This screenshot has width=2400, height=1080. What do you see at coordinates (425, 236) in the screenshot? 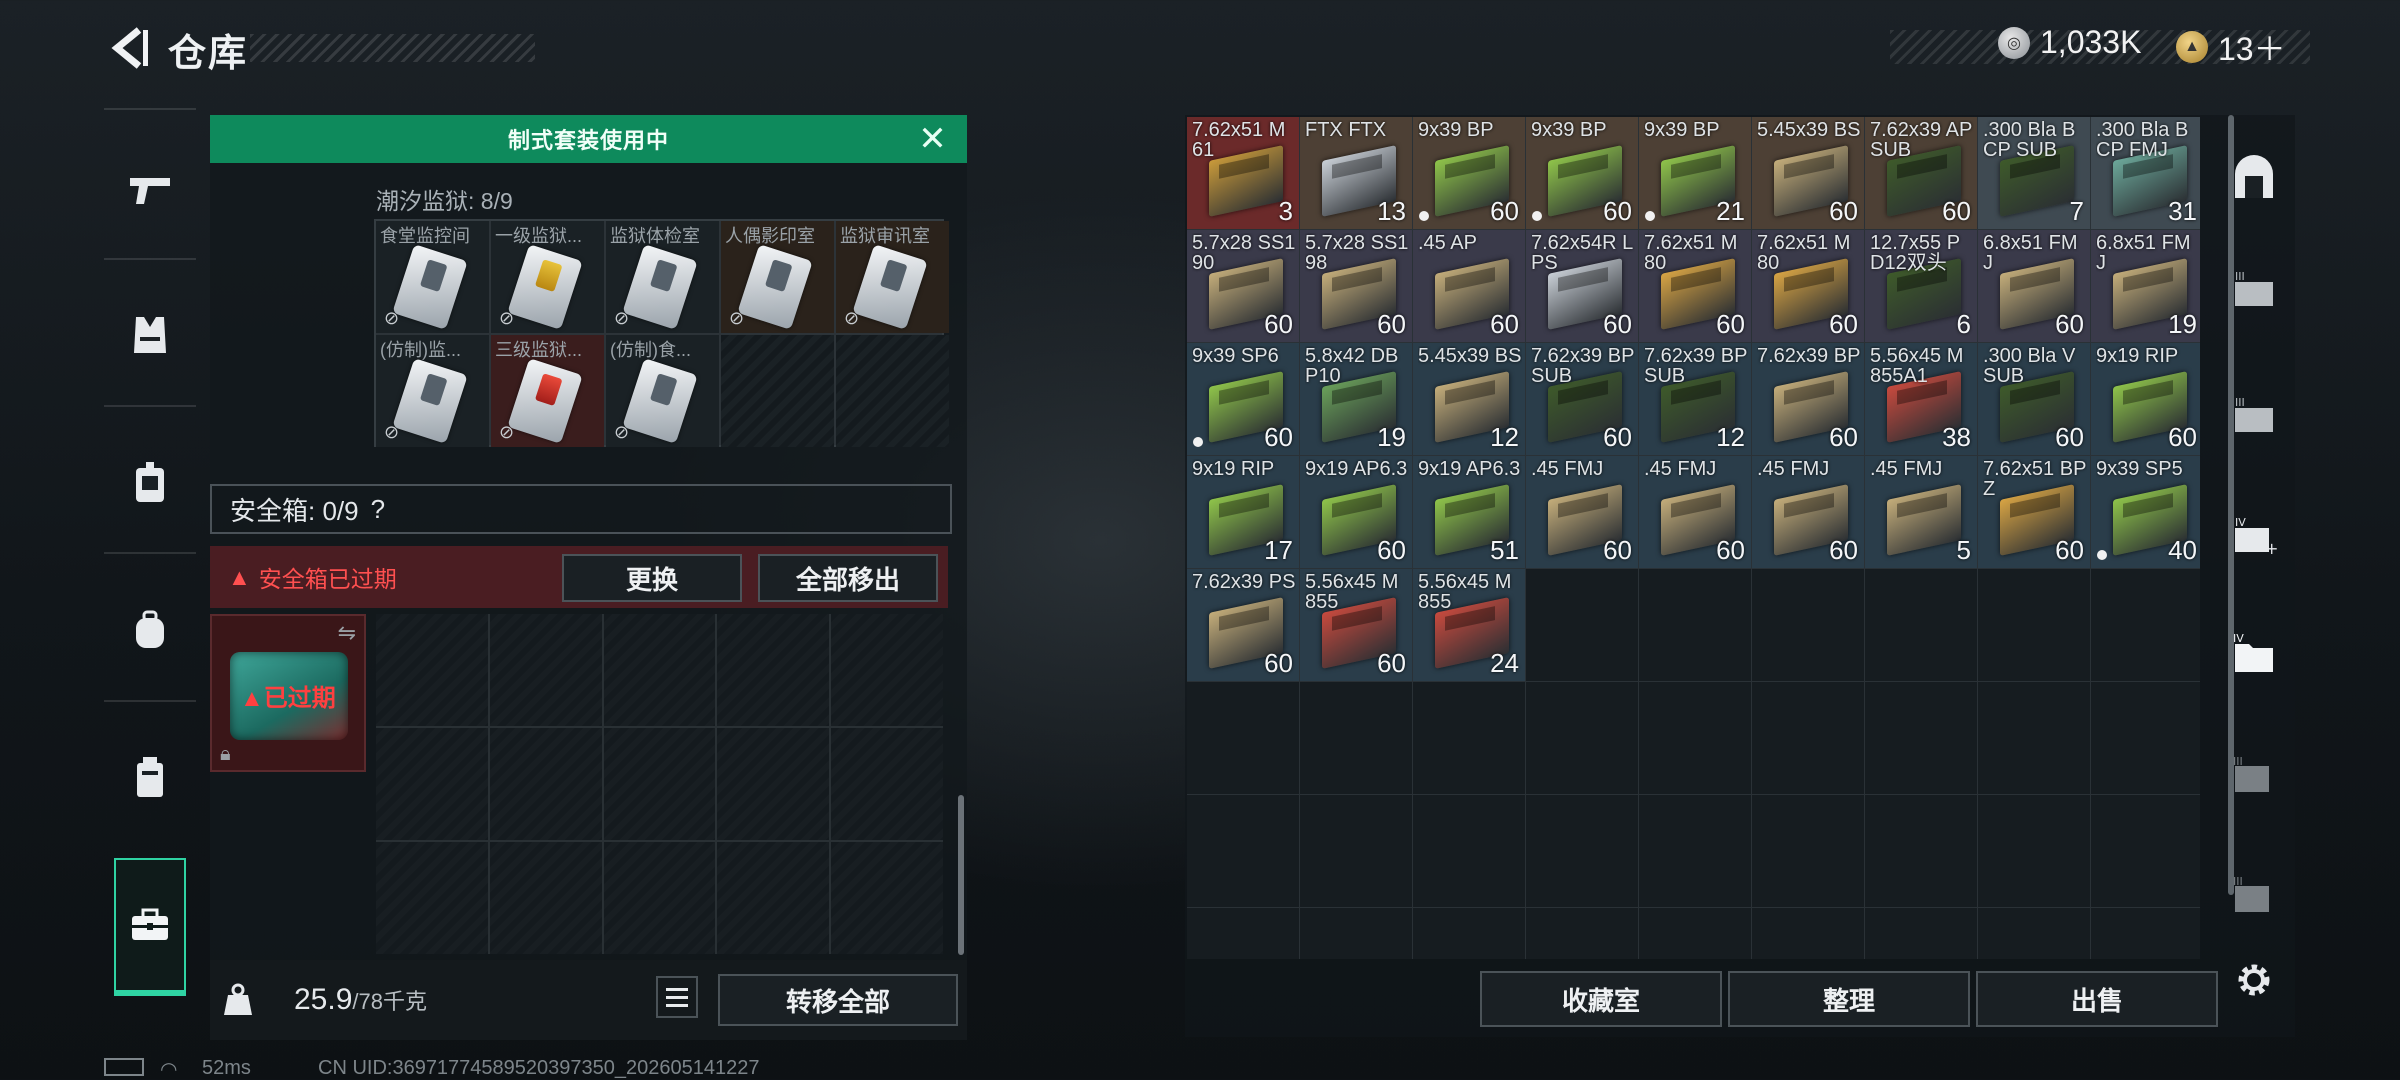
I see `key-name: 食堂监控间` at bounding box center [425, 236].